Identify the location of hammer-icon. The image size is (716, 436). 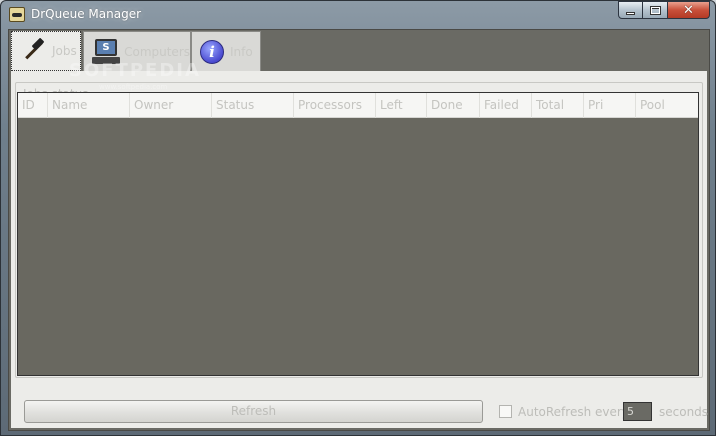
(33, 50).